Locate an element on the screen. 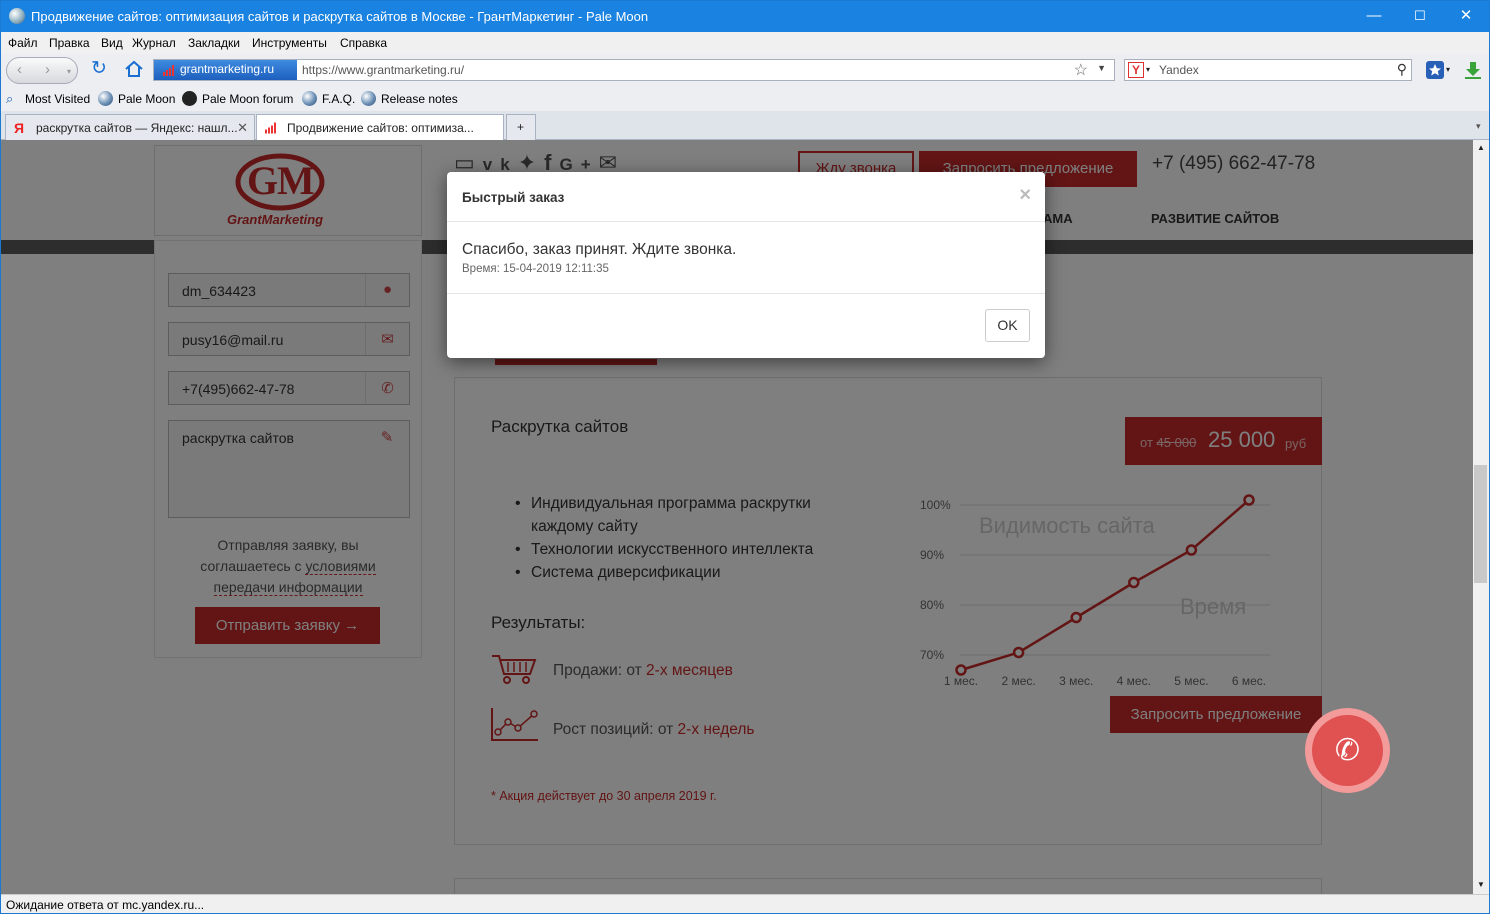  tab-close-icon: ✕ is located at coordinates (242, 128).